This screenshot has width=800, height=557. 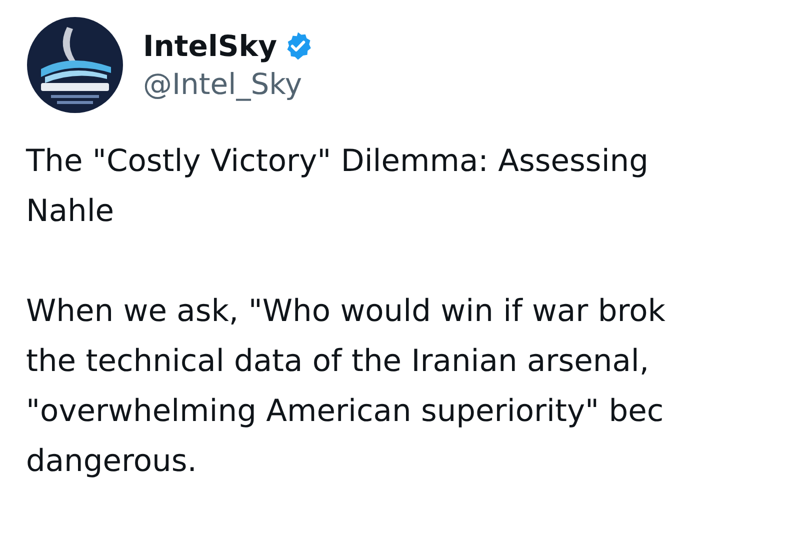 What do you see at coordinates (111, 462) in the screenshot?
I see `post-text-line: dangerous.` at bounding box center [111, 462].